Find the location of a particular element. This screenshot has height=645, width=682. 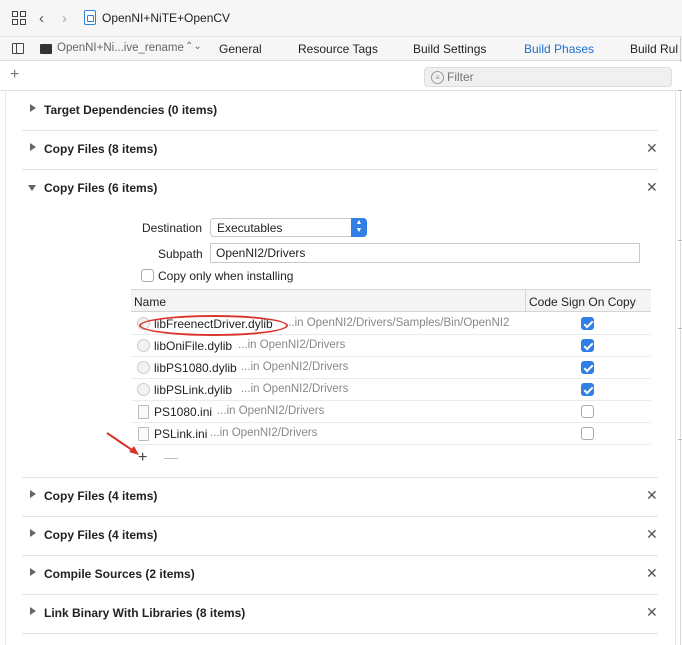

destination-popup: Executables ▲ ▼ is located at coordinates (288, 227).